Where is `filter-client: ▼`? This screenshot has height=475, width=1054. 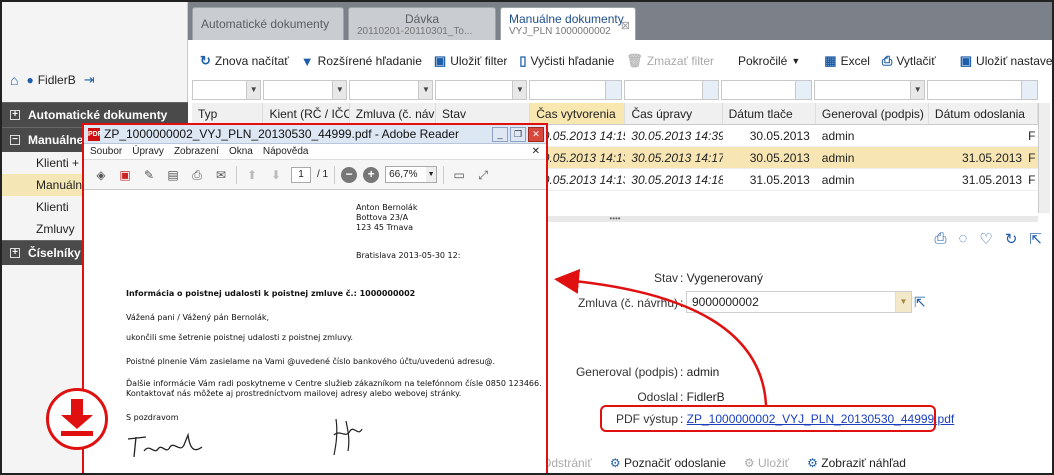 filter-client: ▼ is located at coordinates (305, 90).